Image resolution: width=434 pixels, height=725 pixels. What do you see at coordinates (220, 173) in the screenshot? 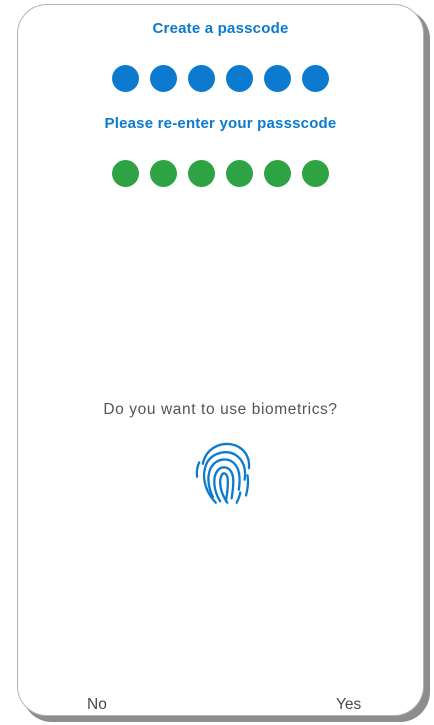
I see `confirm-passcode-dots` at bounding box center [220, 173].